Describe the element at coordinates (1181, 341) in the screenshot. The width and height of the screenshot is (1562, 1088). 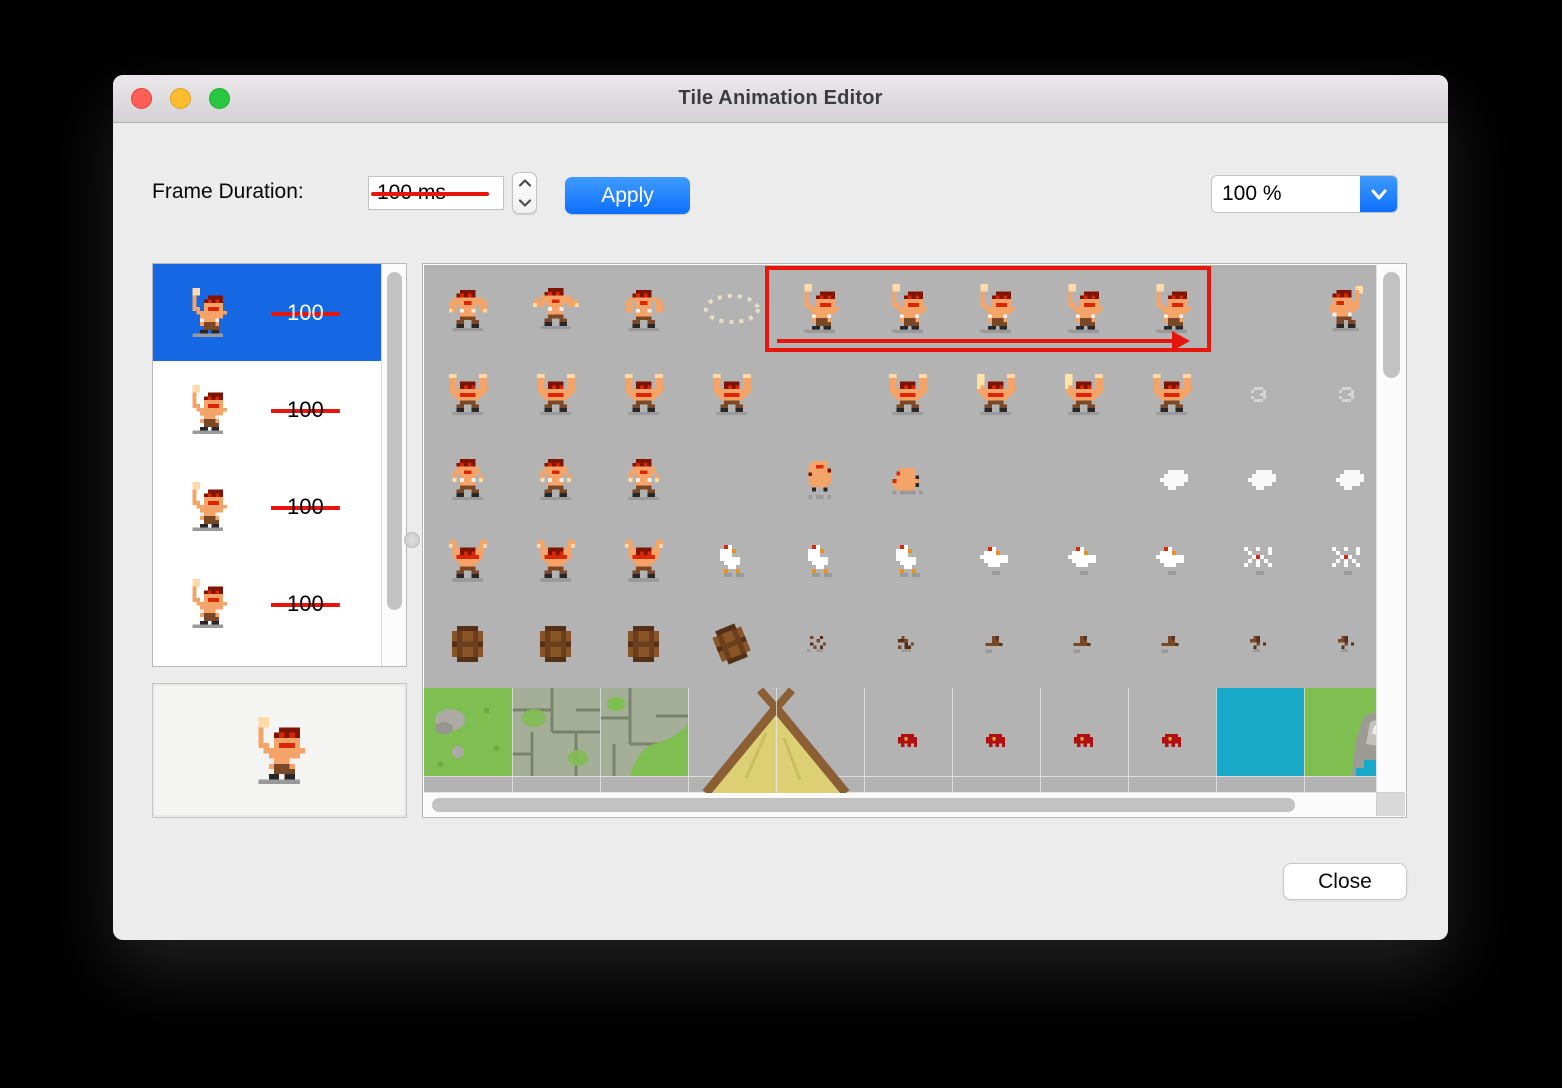
I see `annotation-red-arrowhead` at that location.